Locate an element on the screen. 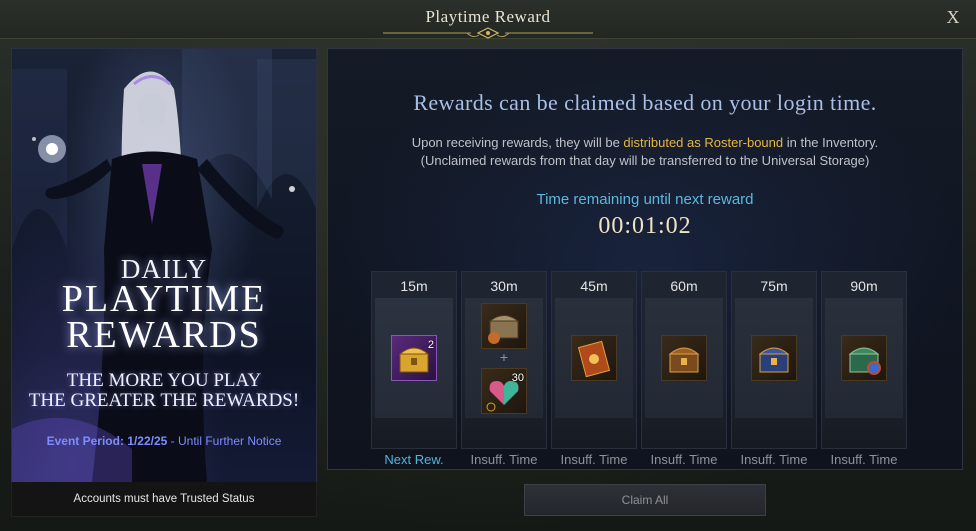  reward-slot-90m: 90m Insuff. Time is located at coordinates (864, 369).